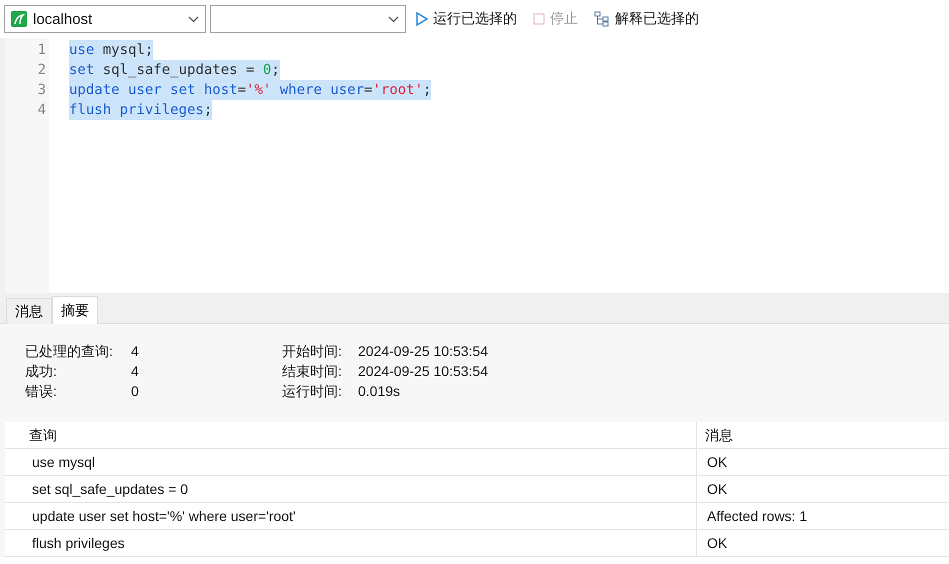 This screenshot has width=949, height=564. What do you see at coordinates (351, 462) in the screenshot?
I see `table-cell: use mysql` at bounding box center [351, 462].